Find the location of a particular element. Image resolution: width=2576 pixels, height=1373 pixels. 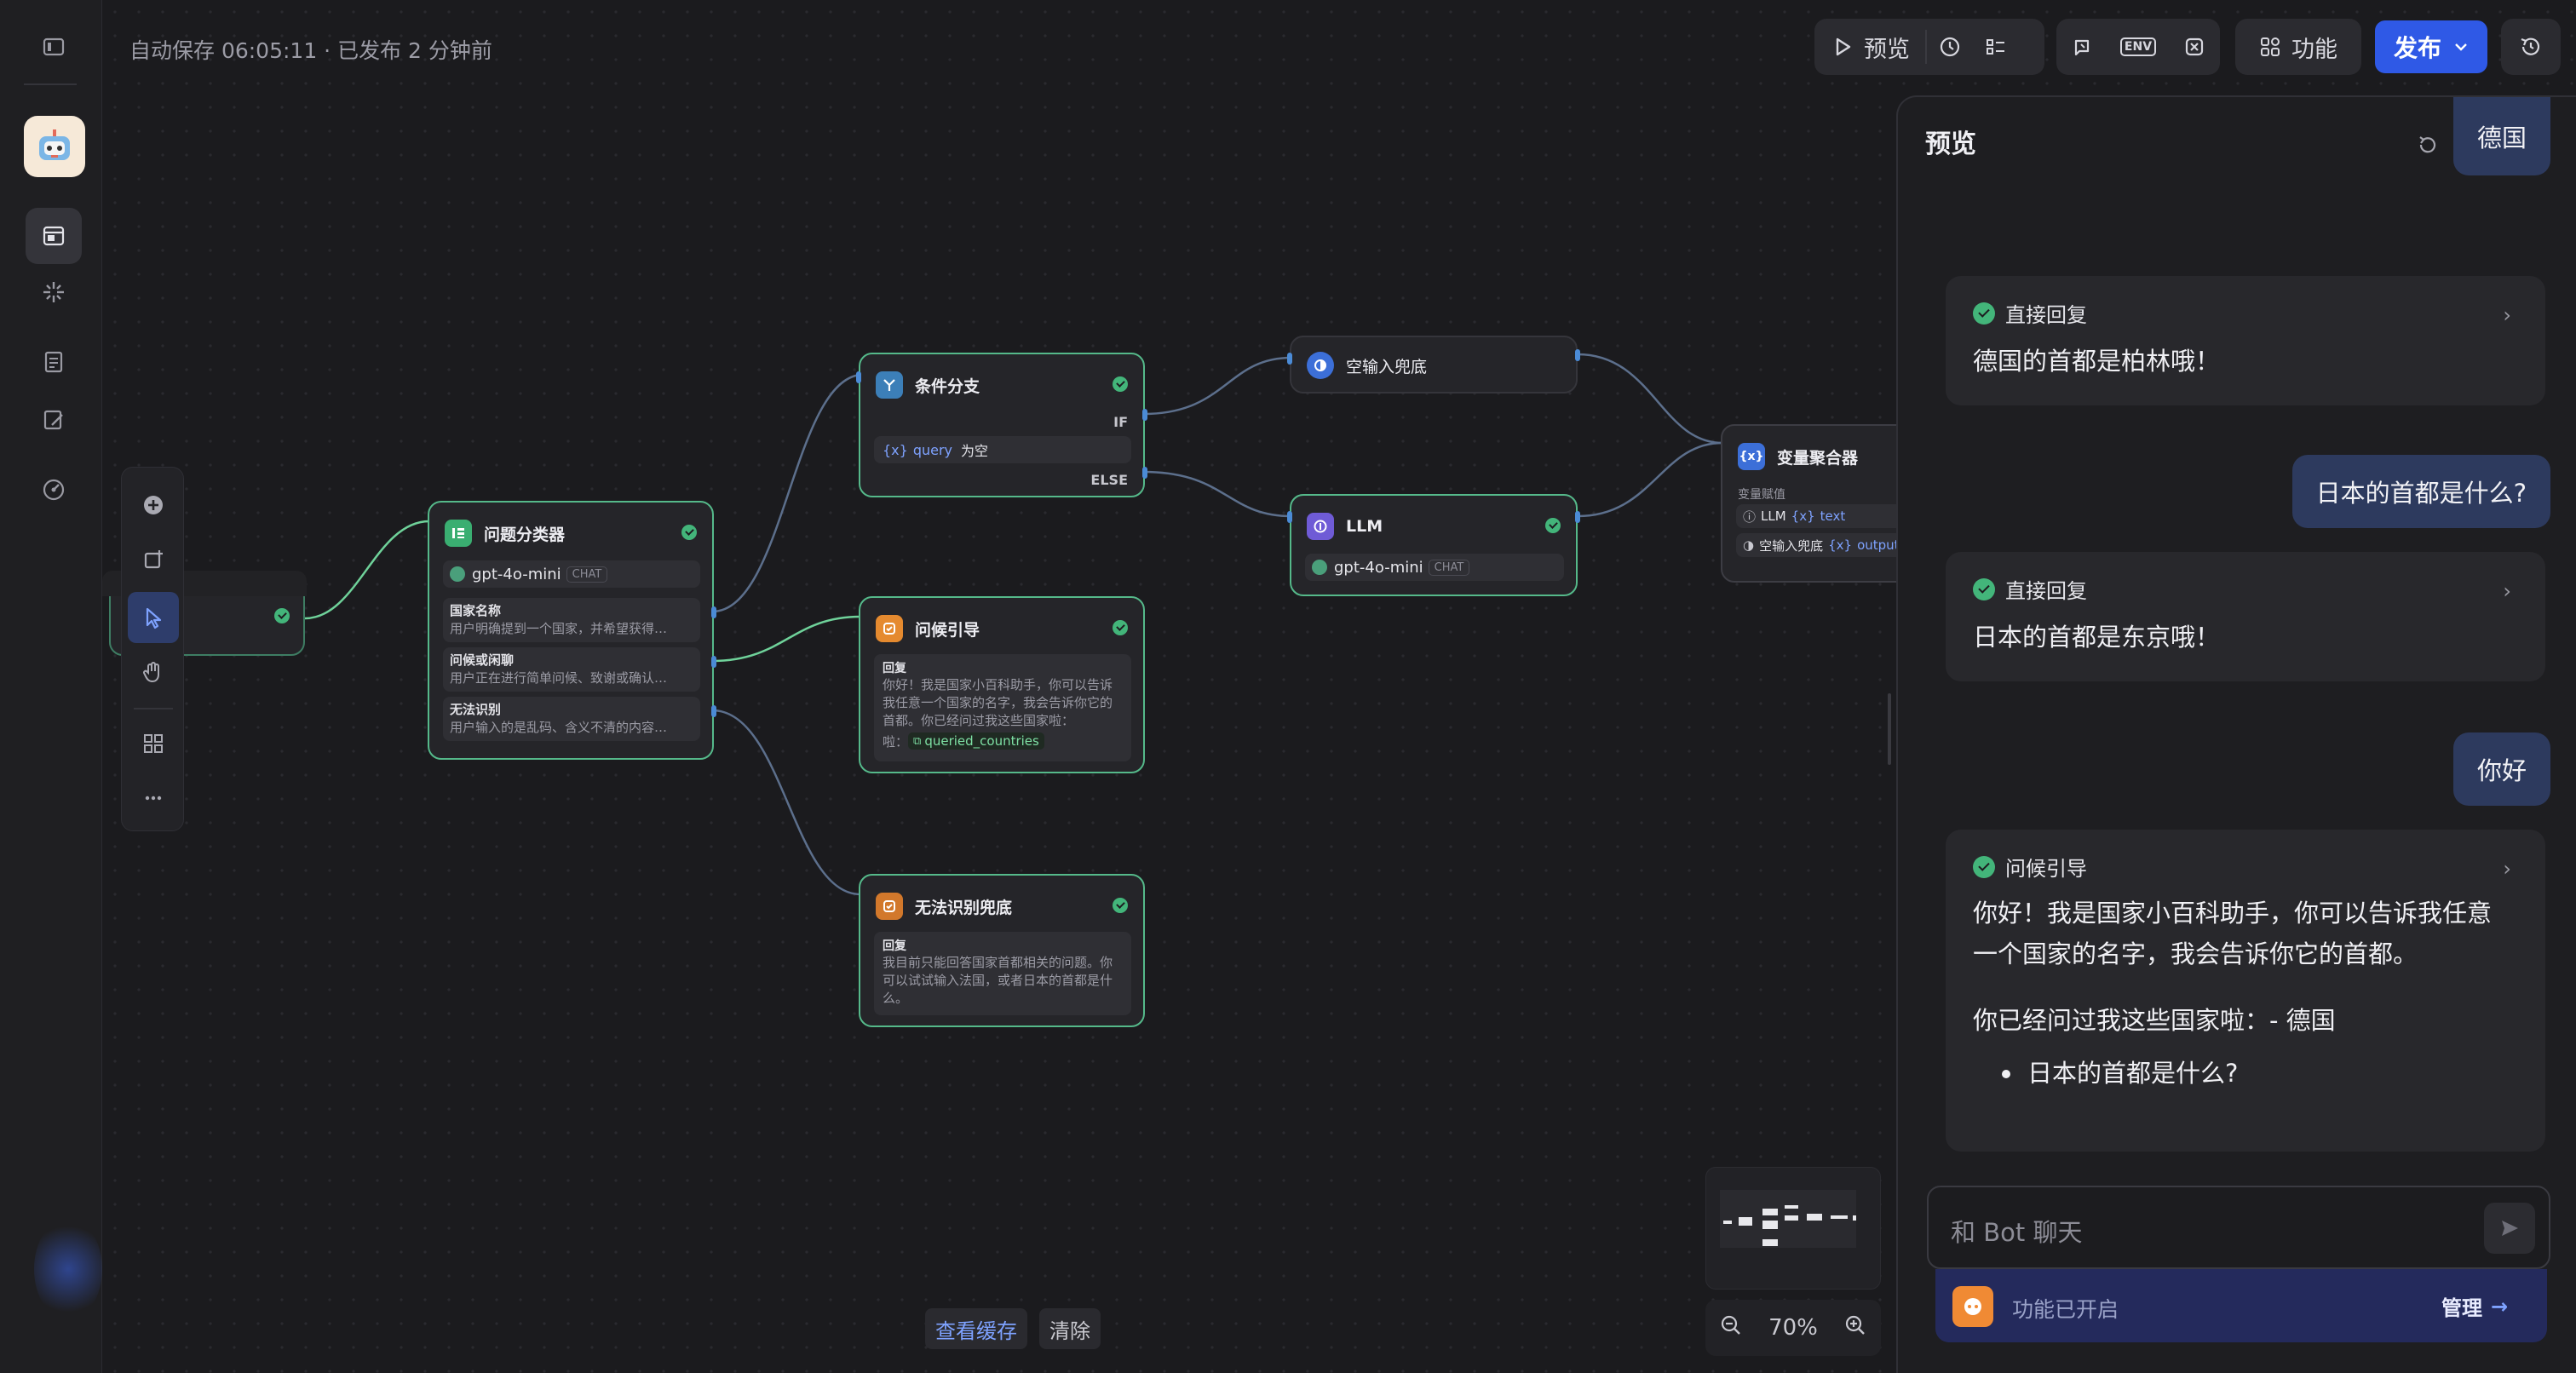

aggregator-label: 变量赋值 is located at coordinates (1761, 495).